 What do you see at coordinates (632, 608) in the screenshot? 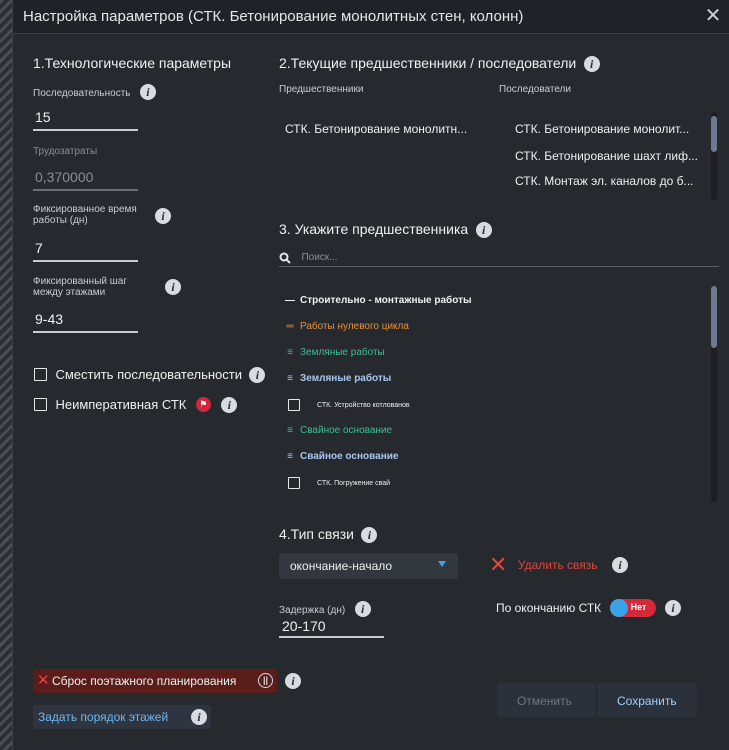
I see `on-finish-toggle: Нет` at bounding box center [632, 608].